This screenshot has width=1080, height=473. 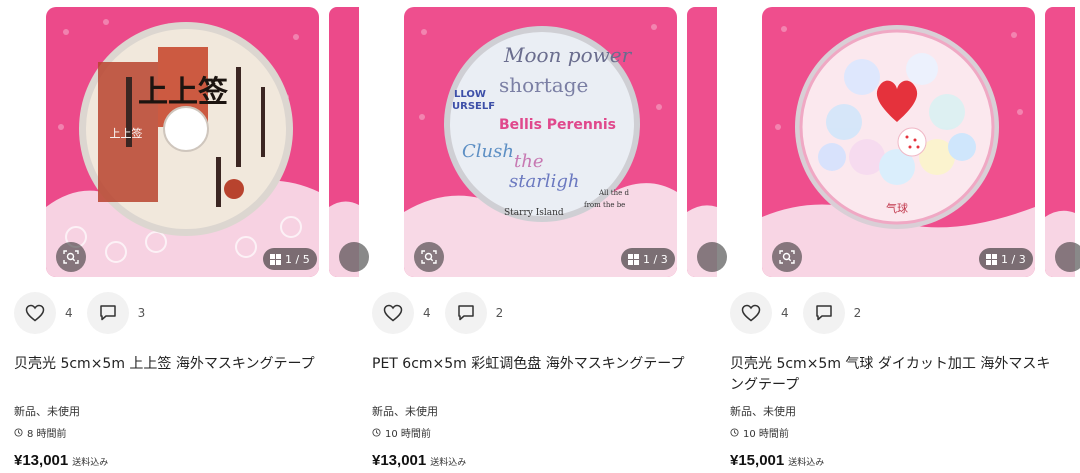 What do you see at coordinates (47, 434) in the screenshot?
I see `posted-time-text: 8 時間前` at bounding box center [47, 434].